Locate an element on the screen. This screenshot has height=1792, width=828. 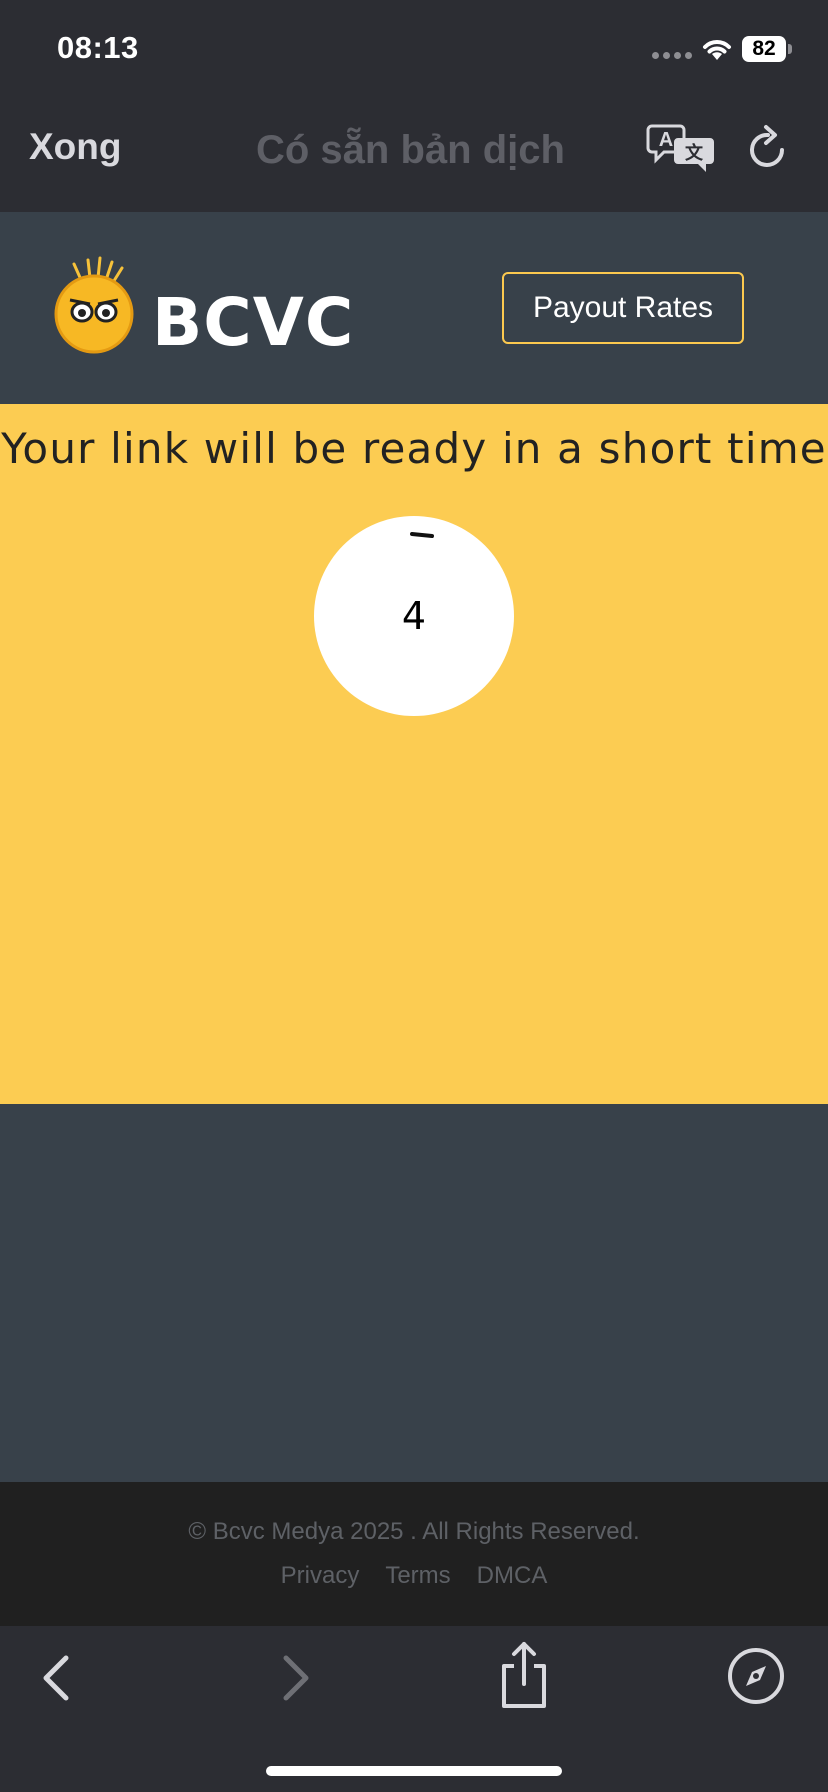
site-header: BCVC Payout Rates is located at coordinates (414, 308).